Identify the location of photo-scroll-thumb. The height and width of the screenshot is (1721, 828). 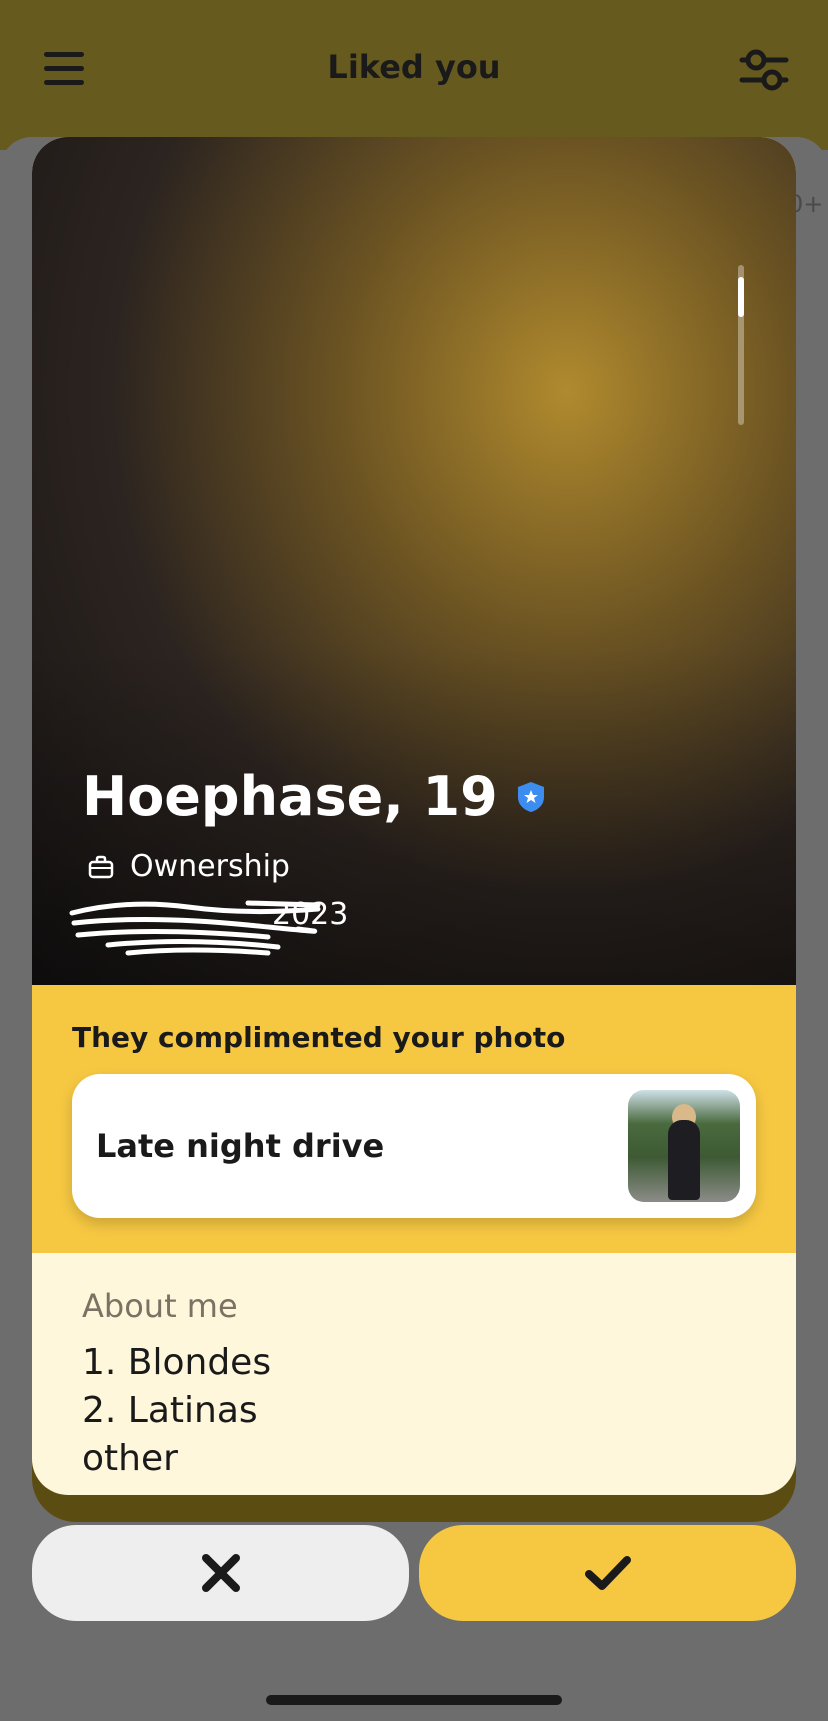
(741, 297).